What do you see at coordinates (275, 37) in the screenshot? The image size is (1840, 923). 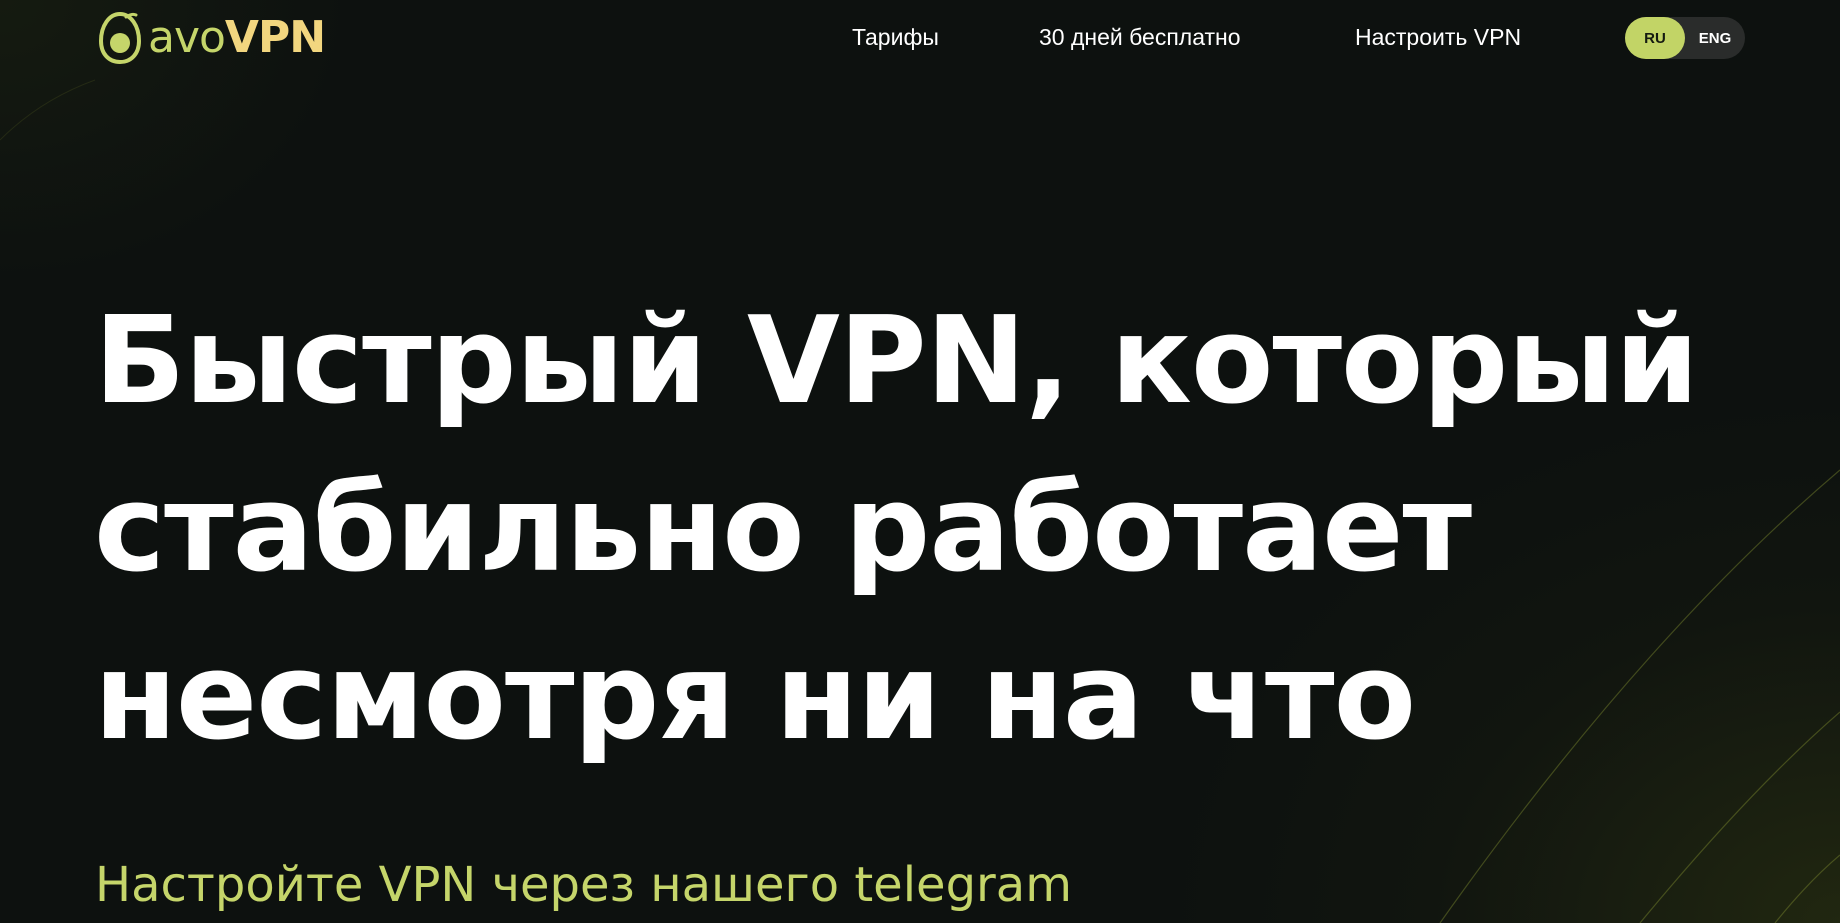 I see `logo-text-vpn: VPN` at bounding box center [275, 37].